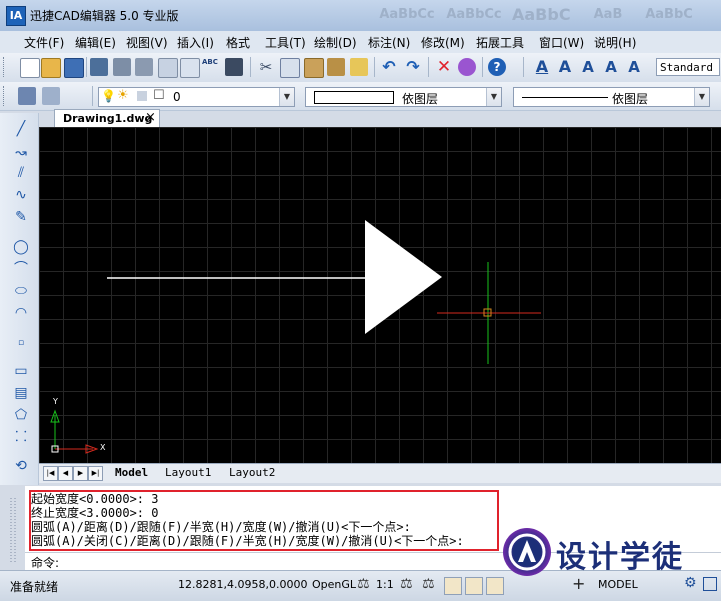 The width and height of the screenshot is (721, 601). Describe the element at coordinates (444, 67) in the screenshot. I see `delete-icon: ✕` at that location.